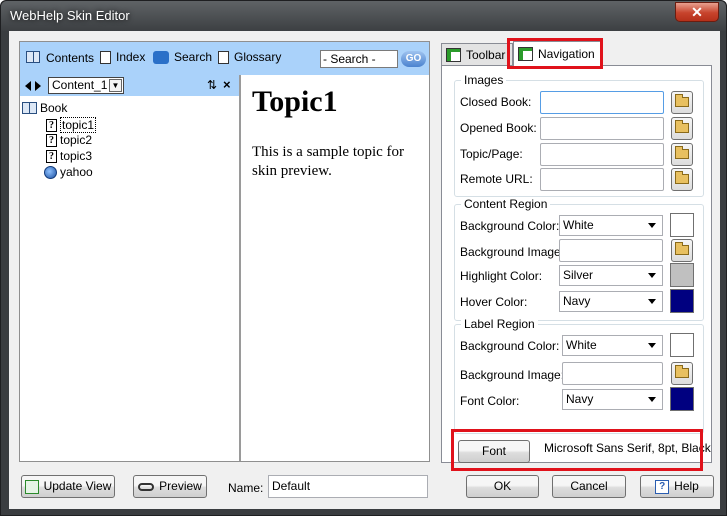 The width and height of the screenshot is (727, 516). I want to click on tree-item-topic2: ? topic2, so click(69, 140).